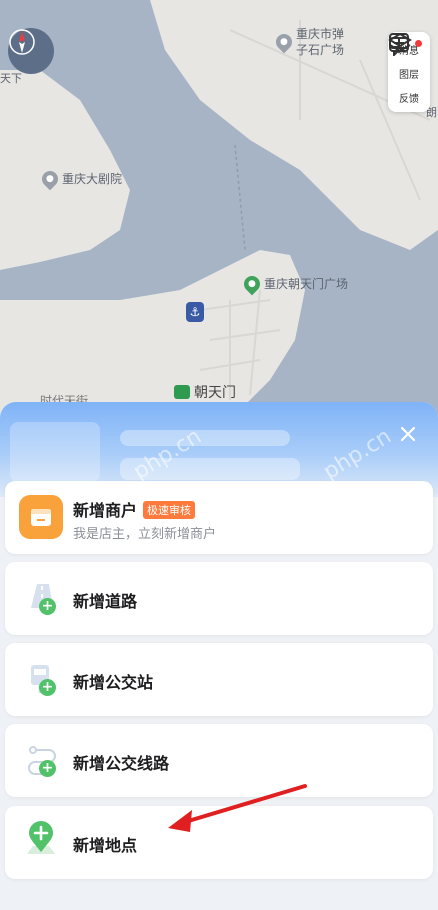 This screenshot has width=438, height=910. What do you see at coordinates (219, 598) in the screenshot?
I see `add-road-card: + 新增道路` at bounding box center [219, 598].